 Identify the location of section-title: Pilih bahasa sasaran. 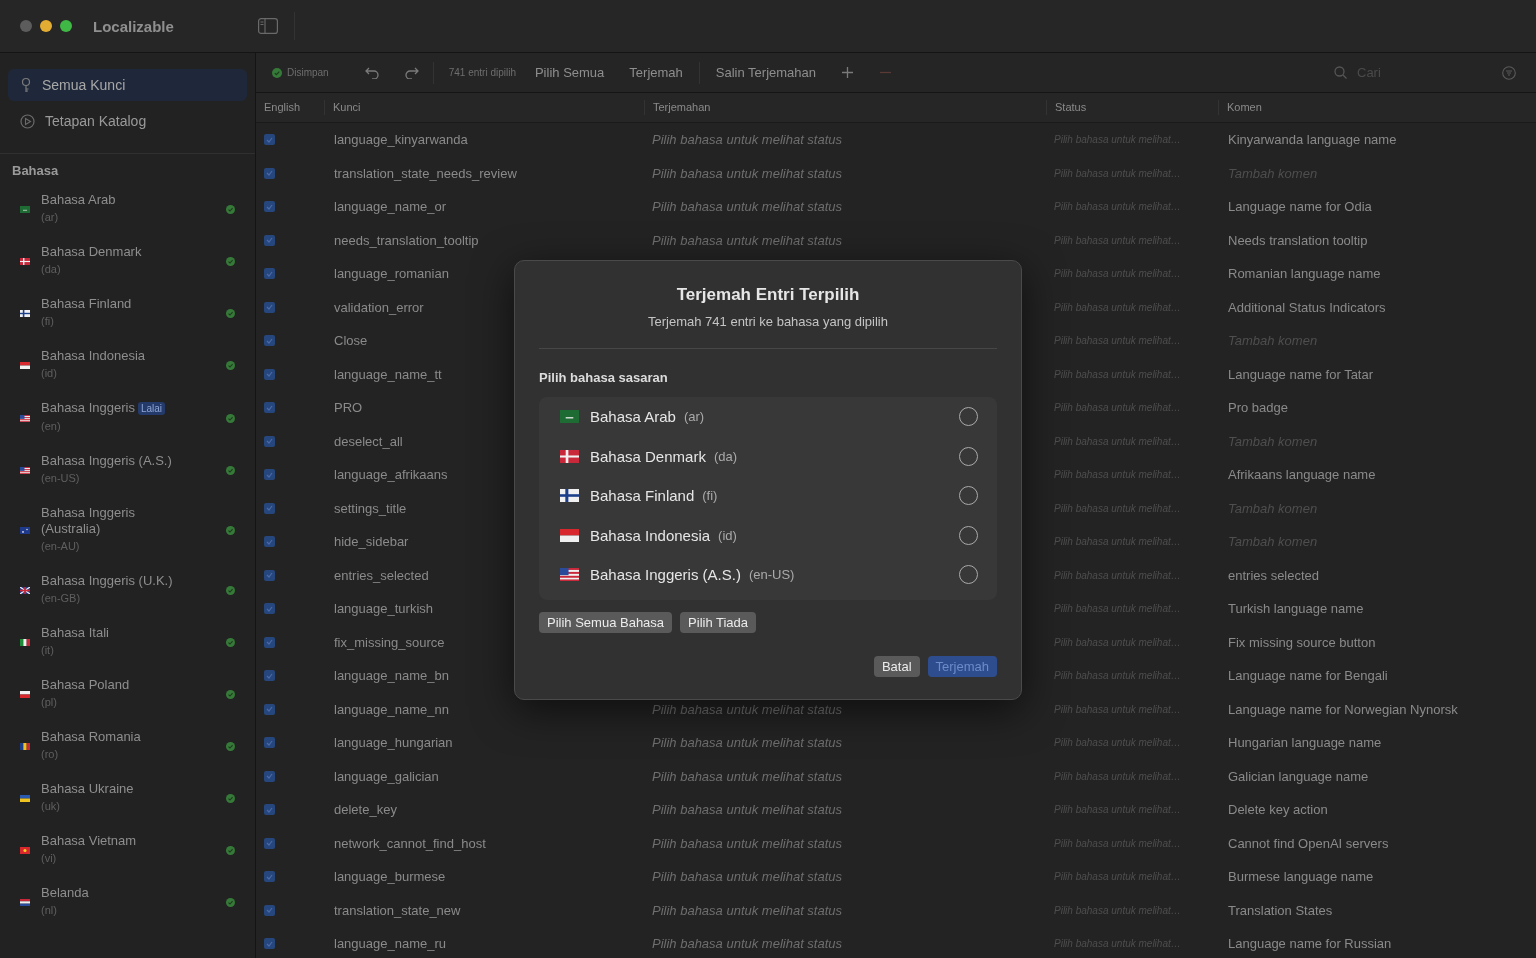
(604, 377).